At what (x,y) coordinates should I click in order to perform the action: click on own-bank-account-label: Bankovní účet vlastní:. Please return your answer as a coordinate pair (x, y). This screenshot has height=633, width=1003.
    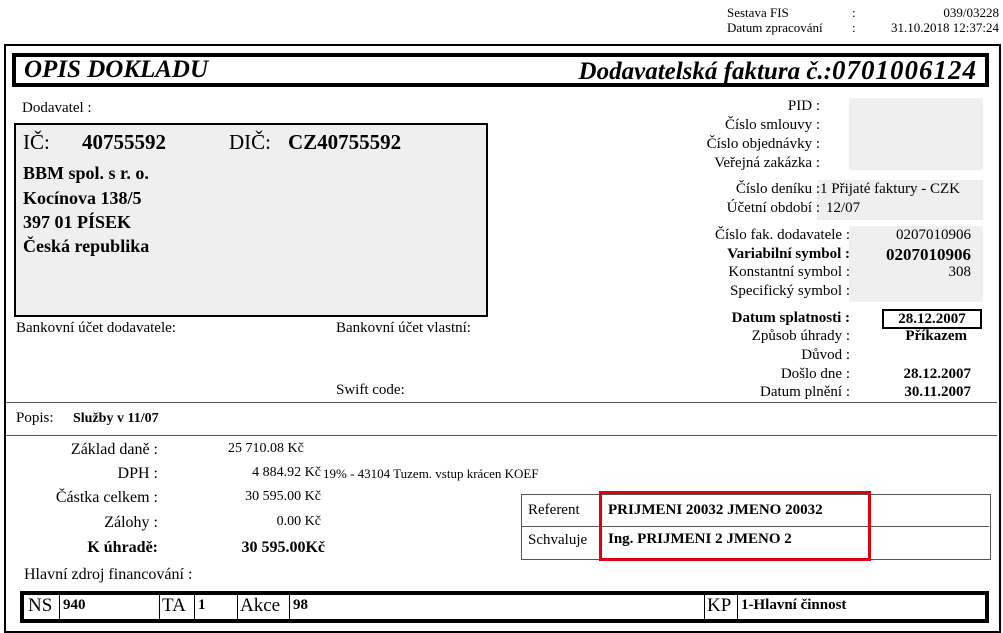
    Looking at the image, I should click on (403, 328).